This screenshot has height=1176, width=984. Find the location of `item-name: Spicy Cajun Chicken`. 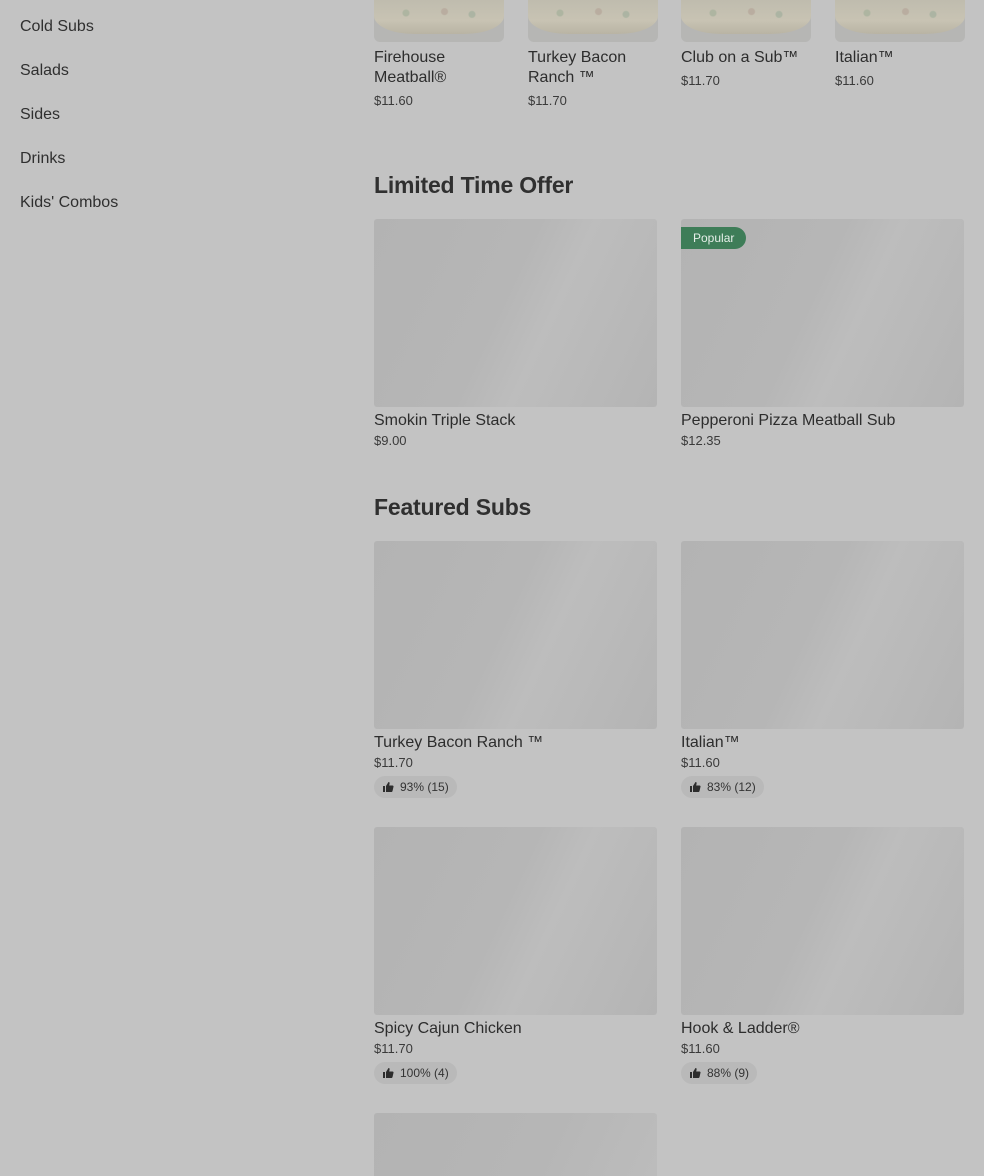

item-name: Spicy Cajun Chicken is located at coordinates (448, 1028).